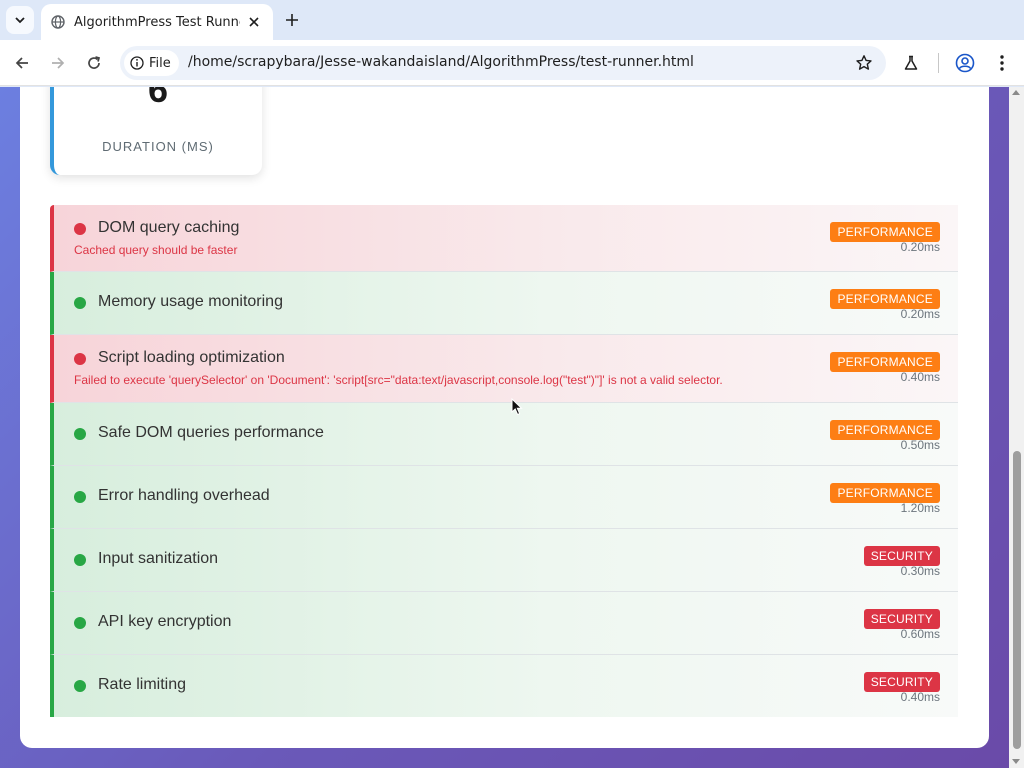  Describe the element at coordinates (158, 146) in the screenshot. I see `duration-label: DURATION (MS)` at that location.